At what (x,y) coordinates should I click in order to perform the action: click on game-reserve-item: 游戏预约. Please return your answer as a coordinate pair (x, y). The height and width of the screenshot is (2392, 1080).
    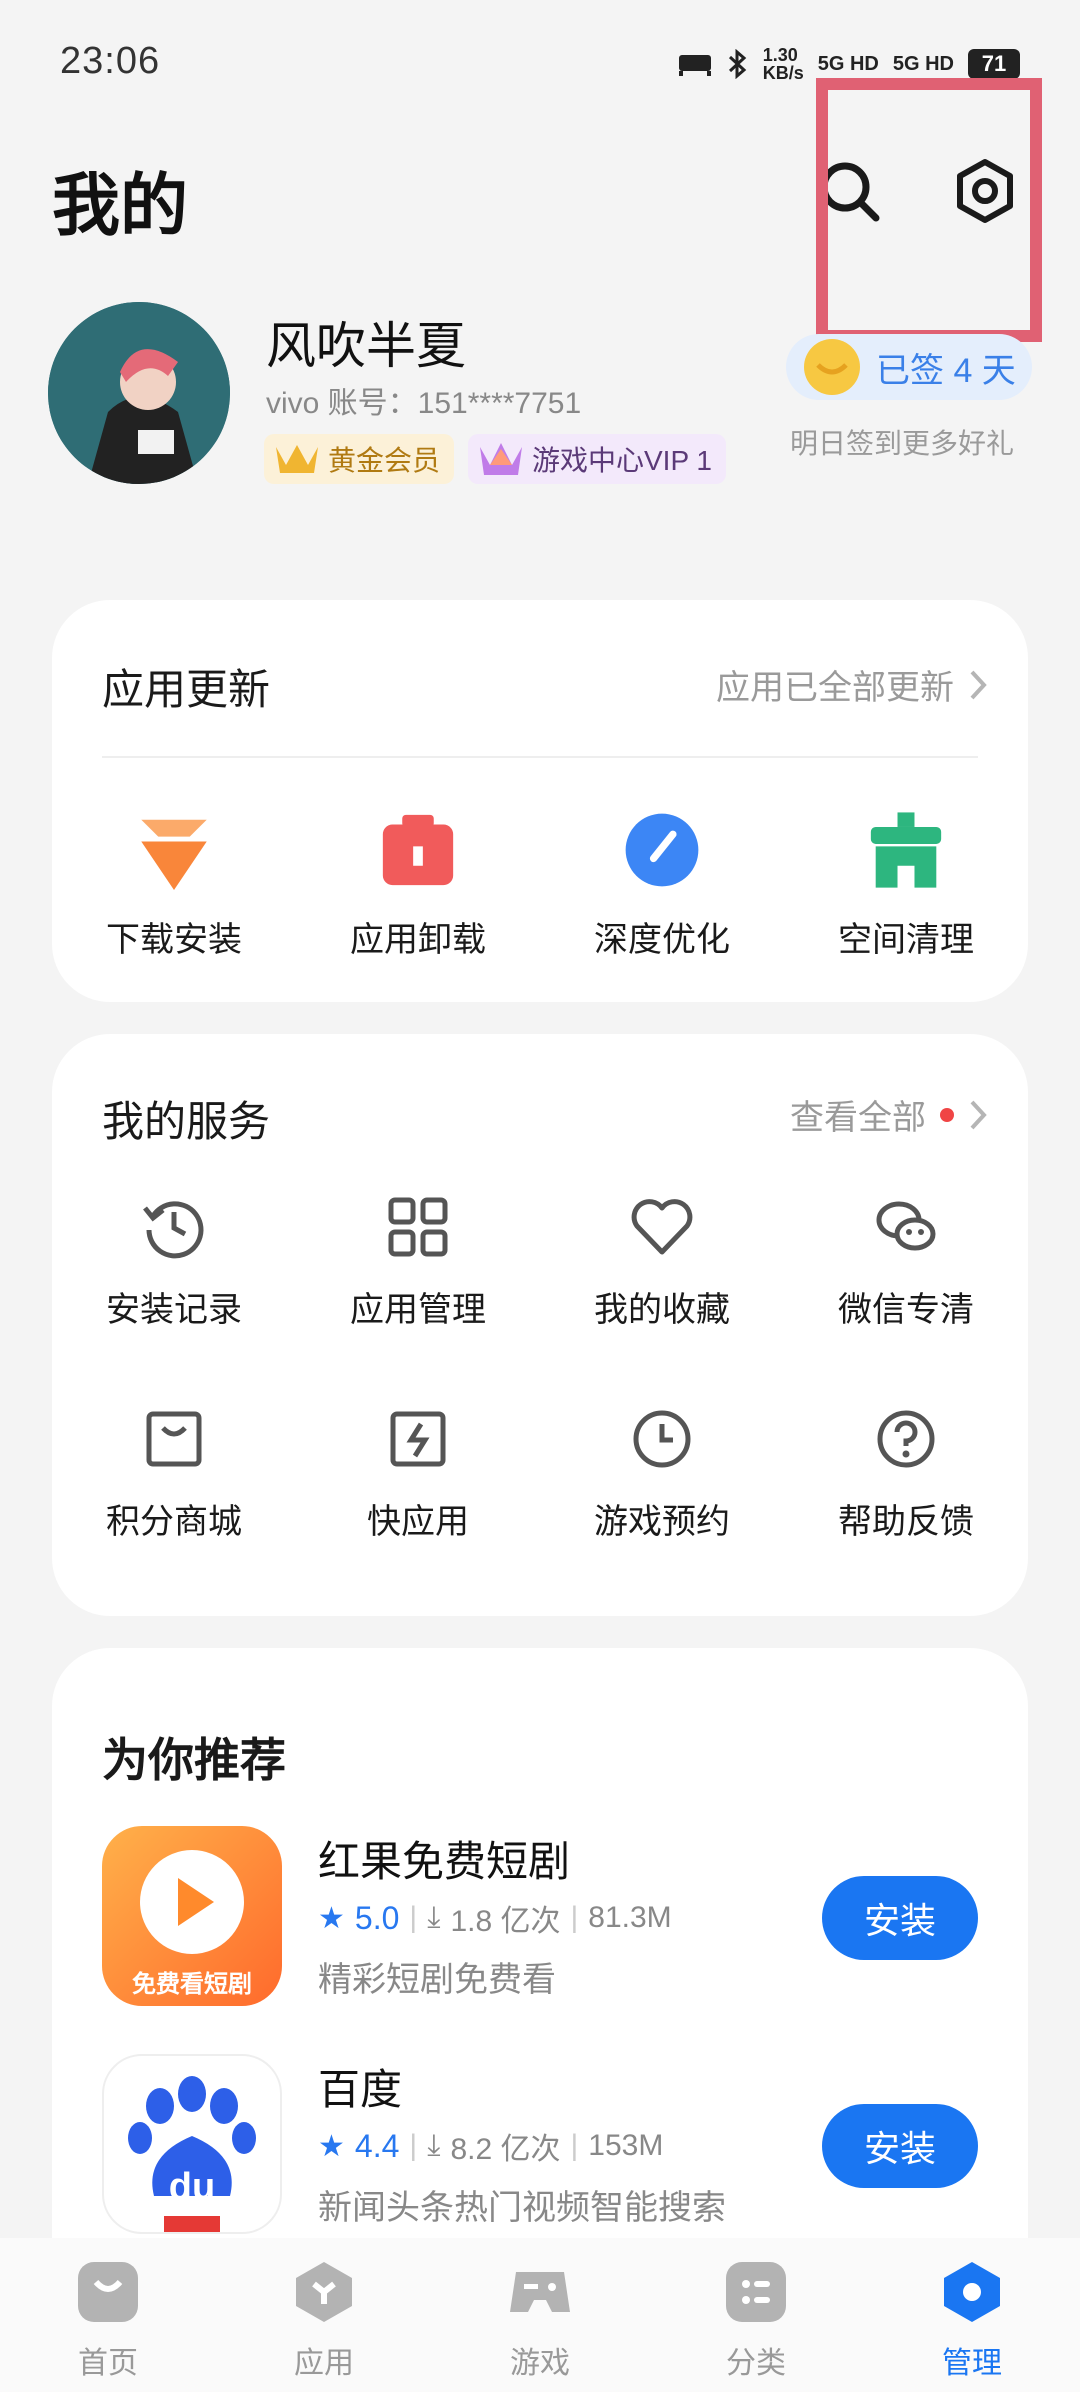
    Looking at the image, I should click on (662, 1474).